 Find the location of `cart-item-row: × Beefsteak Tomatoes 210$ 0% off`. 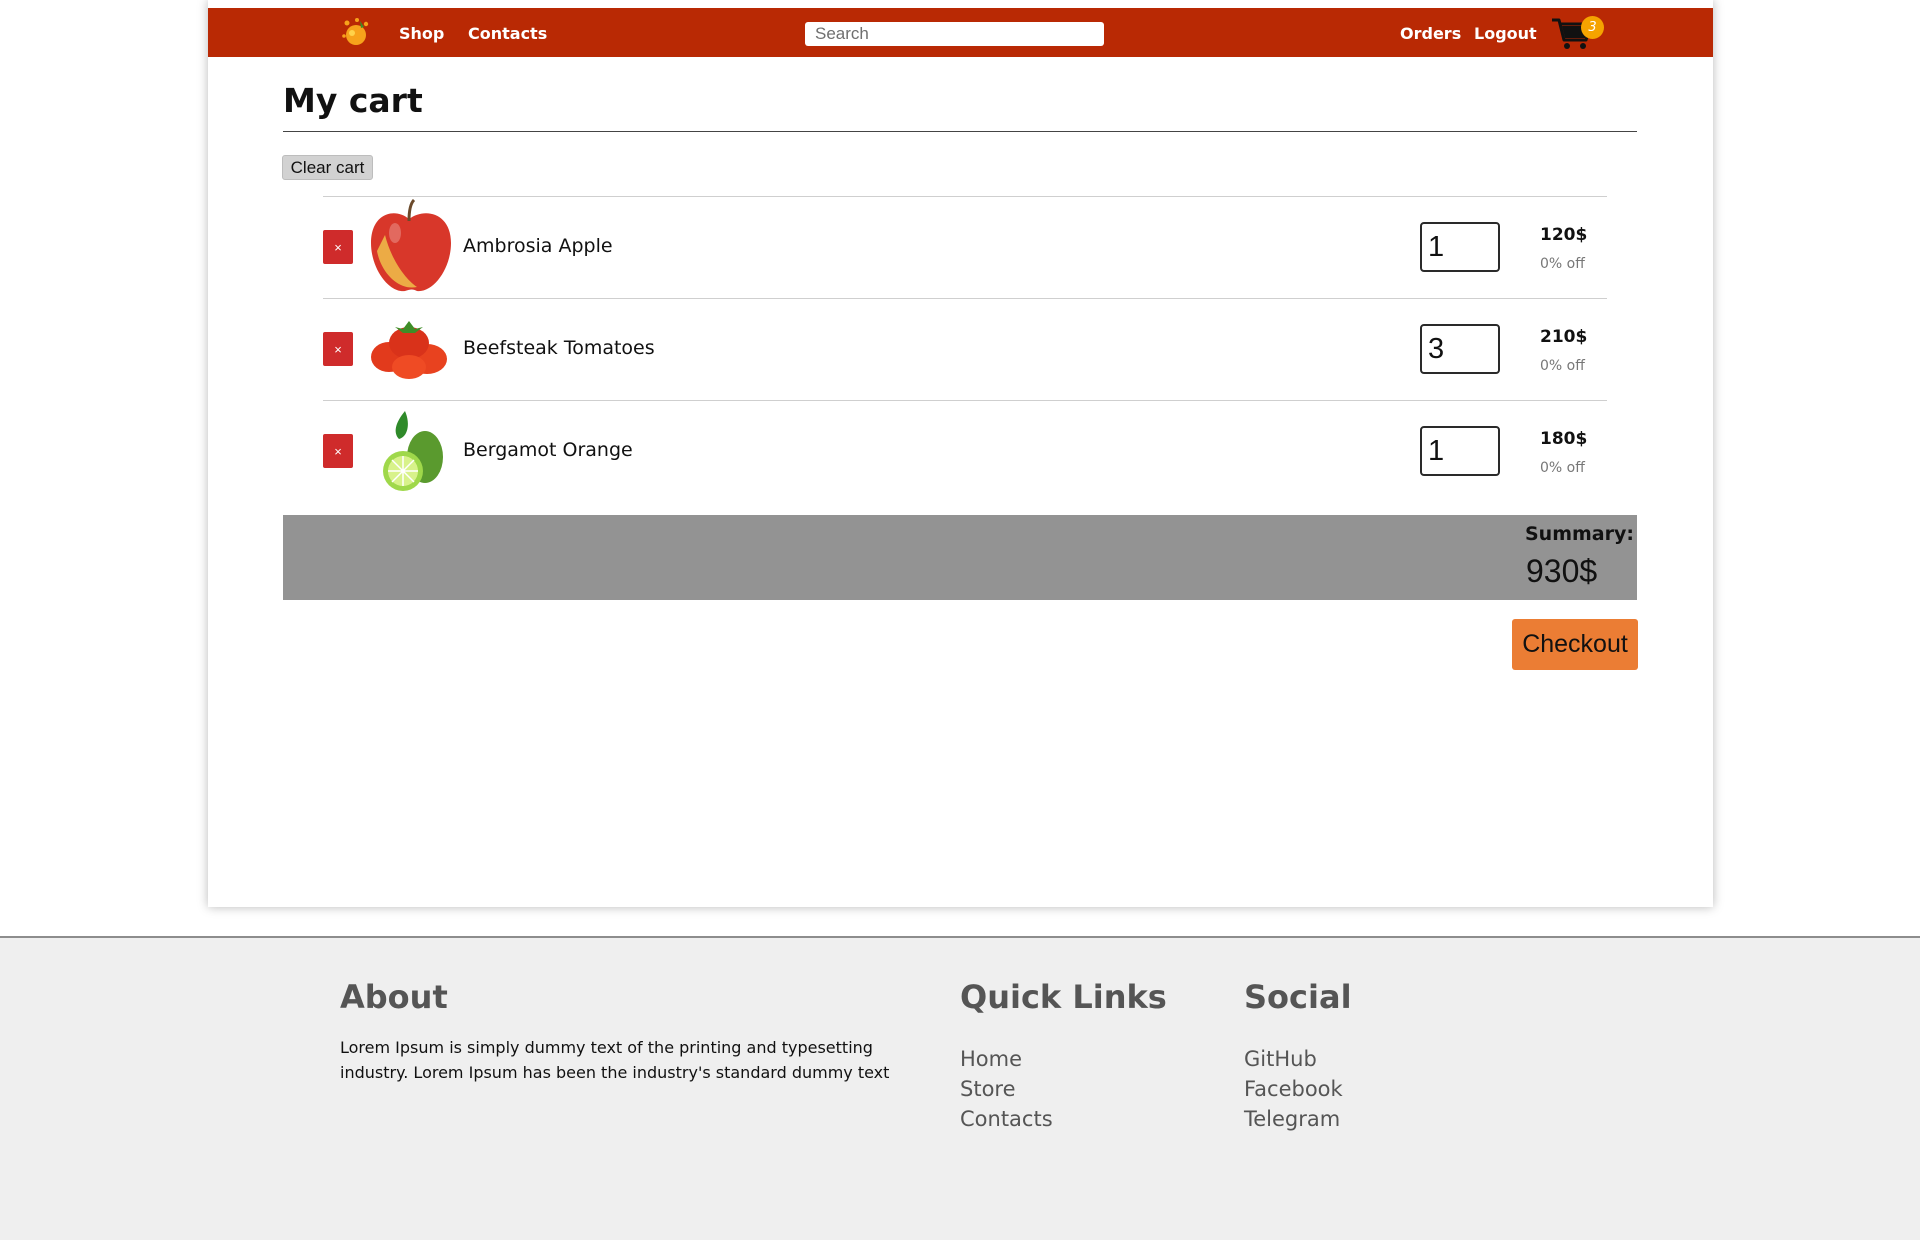

cart-item-row: × Beefsteak Tomatoes 210$ 0% off is located at coordinates (965, 349).